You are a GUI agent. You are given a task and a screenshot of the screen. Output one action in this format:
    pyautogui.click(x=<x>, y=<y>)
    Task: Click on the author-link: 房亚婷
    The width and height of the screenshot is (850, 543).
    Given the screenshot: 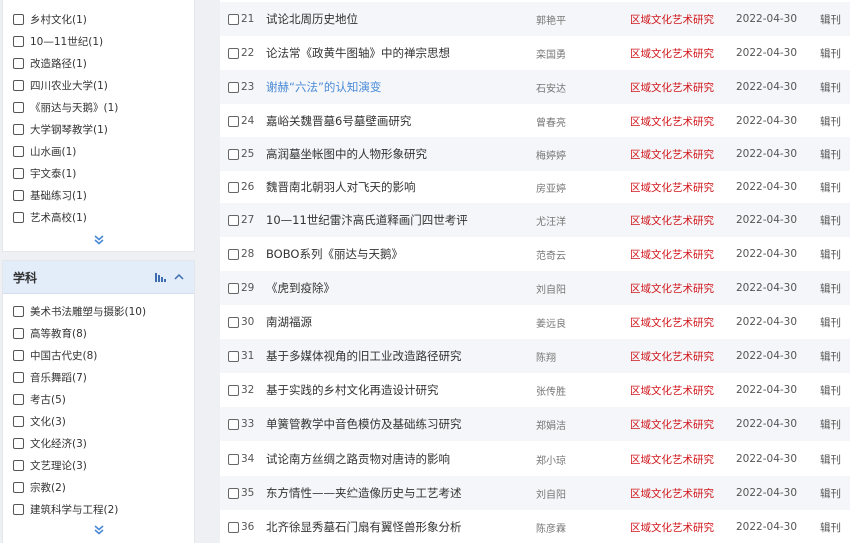 What is the action you would take?
    pyautogui.click(x=551, y=187)
    